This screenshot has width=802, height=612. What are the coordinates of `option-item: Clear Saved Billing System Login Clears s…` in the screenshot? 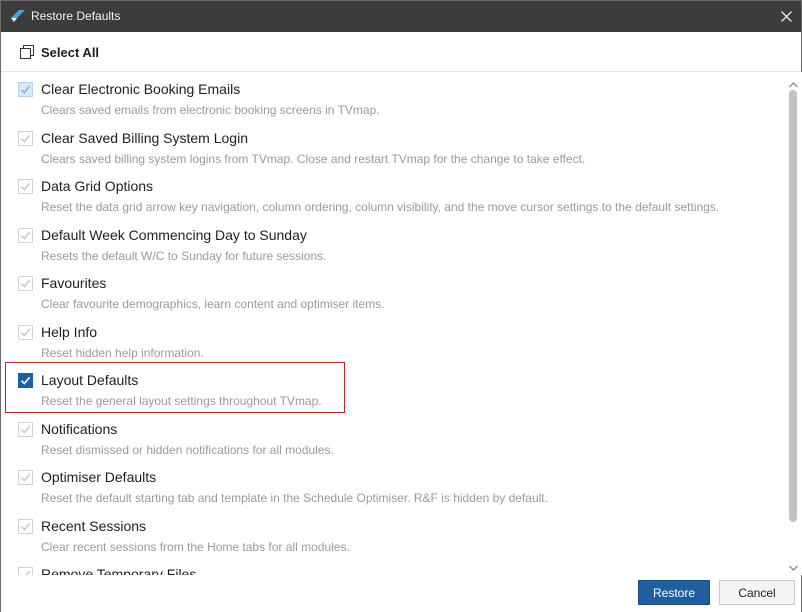 It's located at (393, 146).